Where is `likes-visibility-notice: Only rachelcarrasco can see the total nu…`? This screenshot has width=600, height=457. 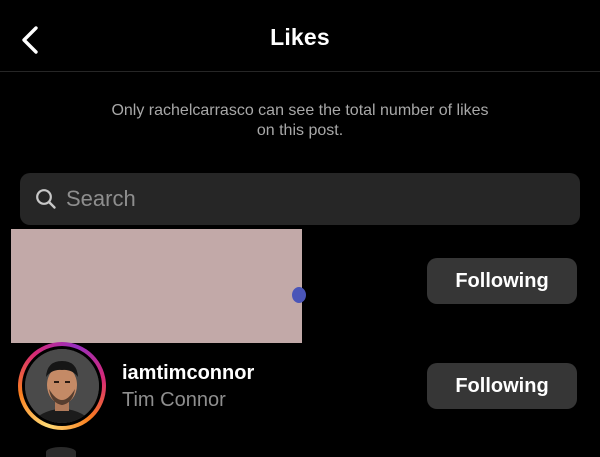 likes-visibility-notice: Only rachelcarrasco can see the total nu… is located at coordinates (300, 121).